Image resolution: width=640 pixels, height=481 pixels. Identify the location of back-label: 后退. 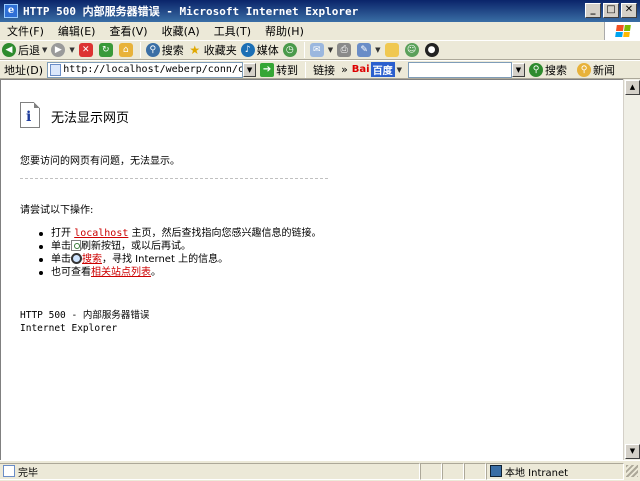
(29, 50).